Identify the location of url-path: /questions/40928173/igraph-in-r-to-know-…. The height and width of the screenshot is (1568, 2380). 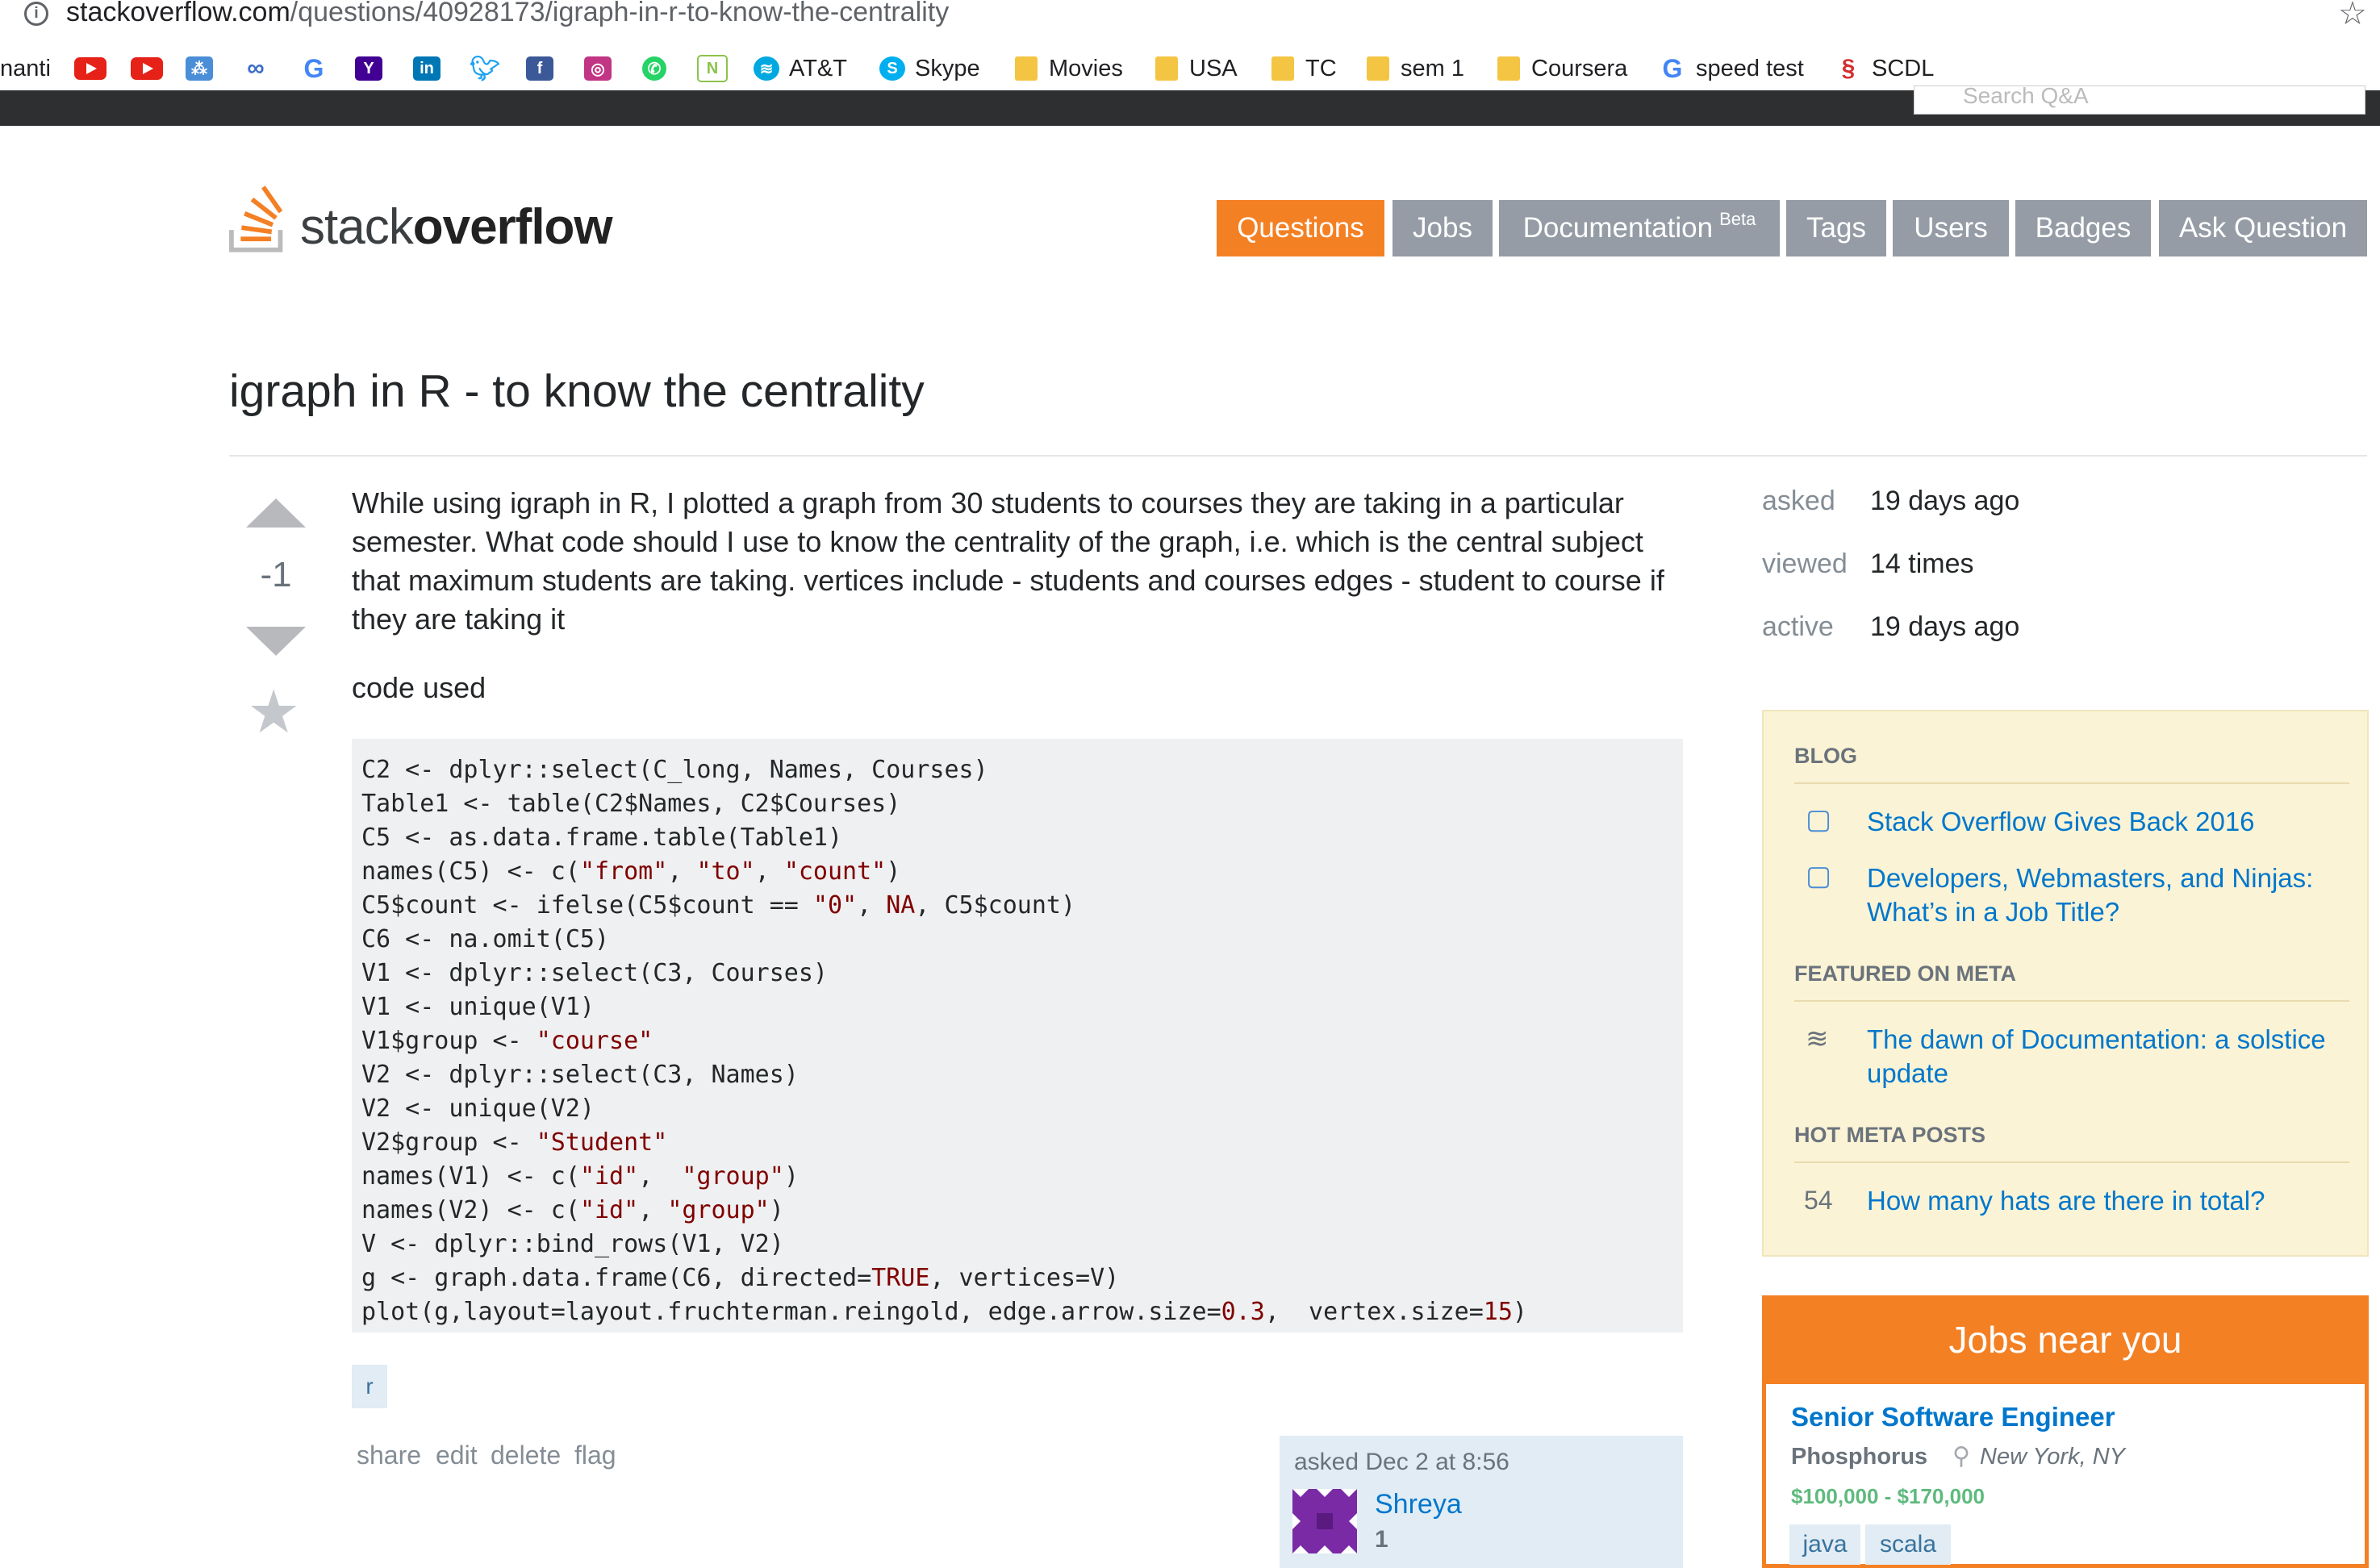
(620, 14).